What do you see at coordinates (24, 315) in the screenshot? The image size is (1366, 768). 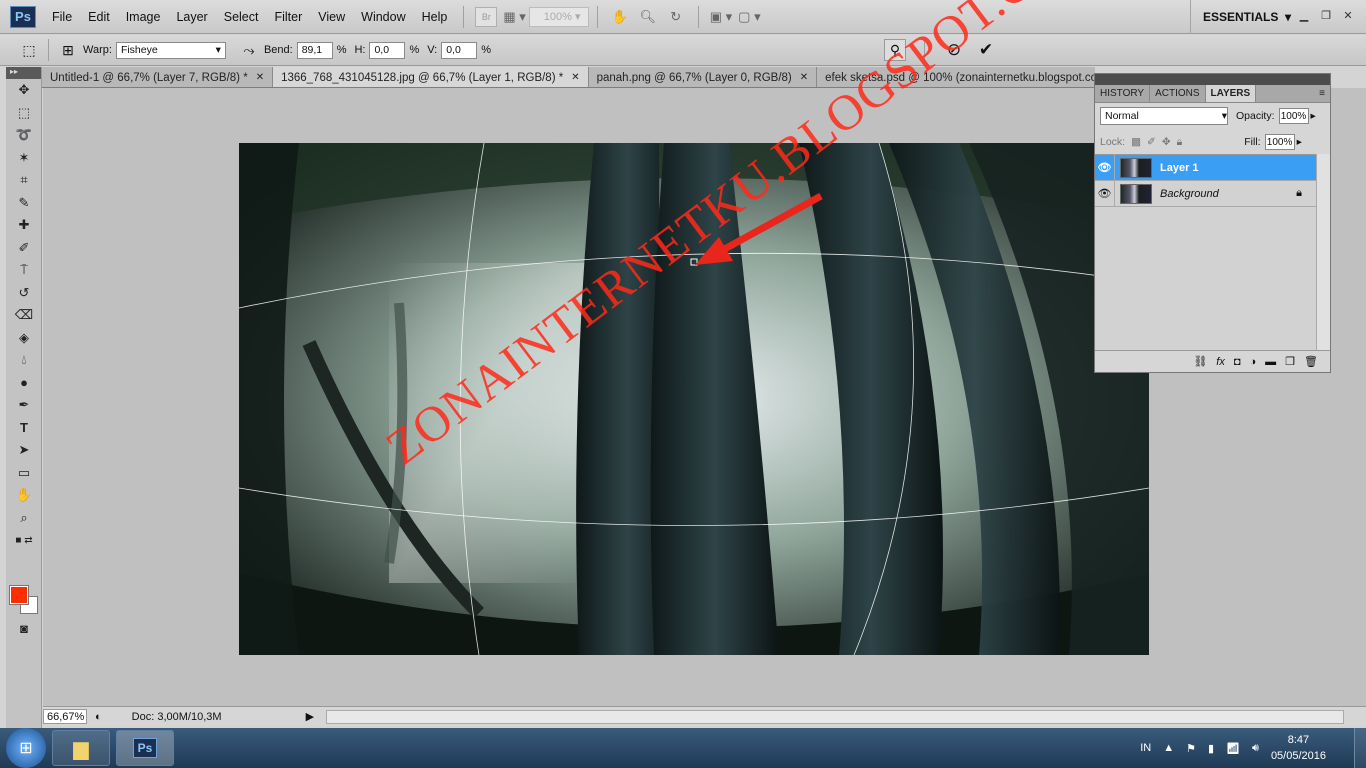 I see `eraser-tool-icon: ⌫` at bounding box center [24, 315].